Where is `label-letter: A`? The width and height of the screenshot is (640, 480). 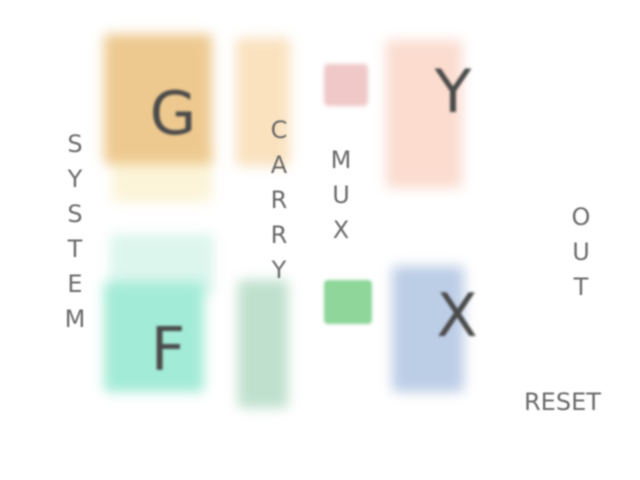 label-letter: A is located at coordinates (279, 165).